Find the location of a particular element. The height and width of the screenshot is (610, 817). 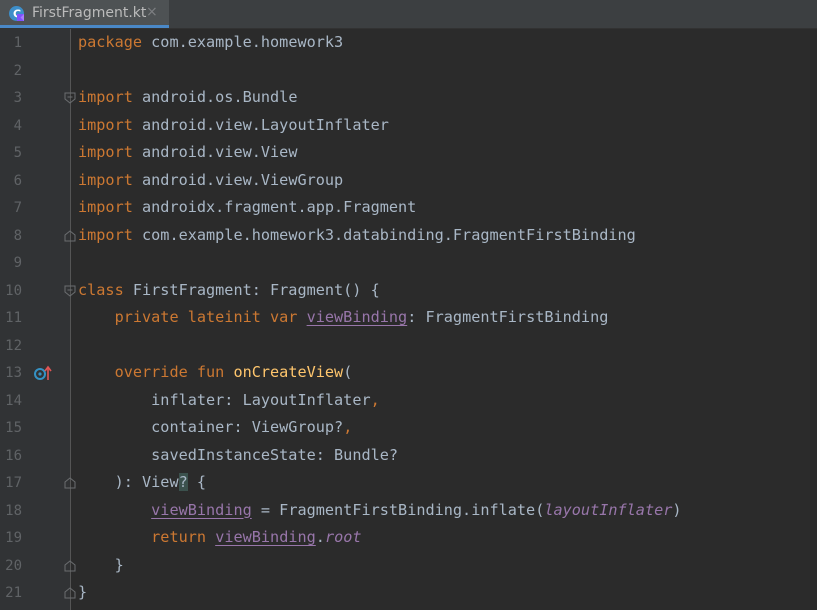

code-text: container: ViewGroup?, is located at coordinates (215, 427).